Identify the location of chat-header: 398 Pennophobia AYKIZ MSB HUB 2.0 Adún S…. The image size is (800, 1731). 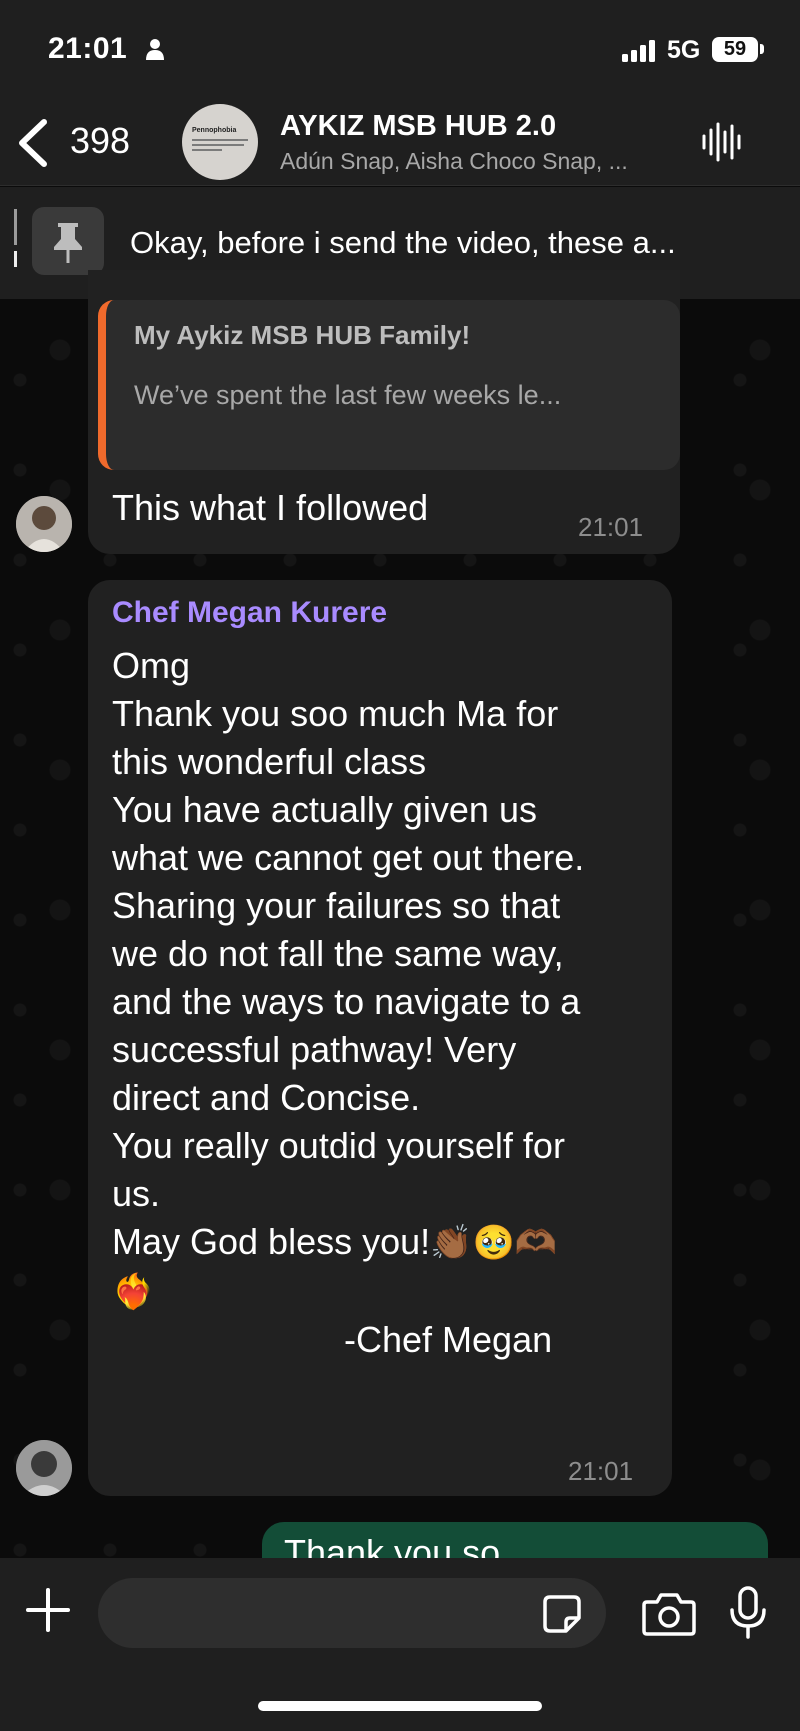
(400, 138).